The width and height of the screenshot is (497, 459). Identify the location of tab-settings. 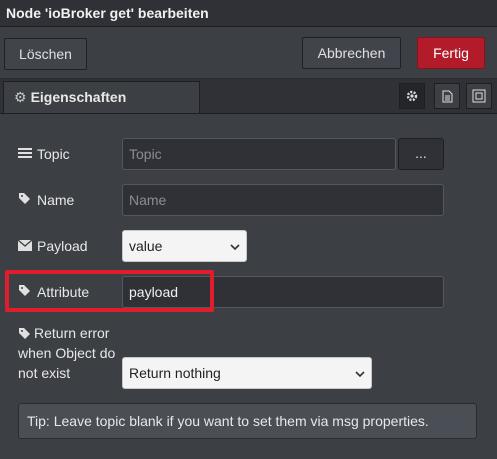
(412, 96).